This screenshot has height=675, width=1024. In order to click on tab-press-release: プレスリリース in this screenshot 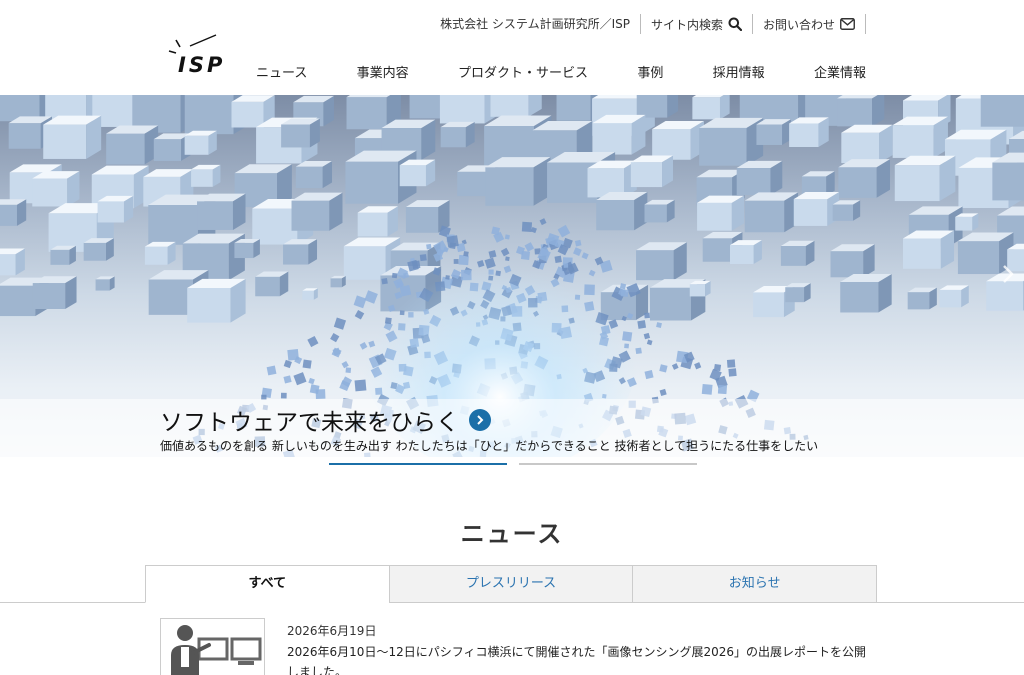, I will do `click(511, 584)`.